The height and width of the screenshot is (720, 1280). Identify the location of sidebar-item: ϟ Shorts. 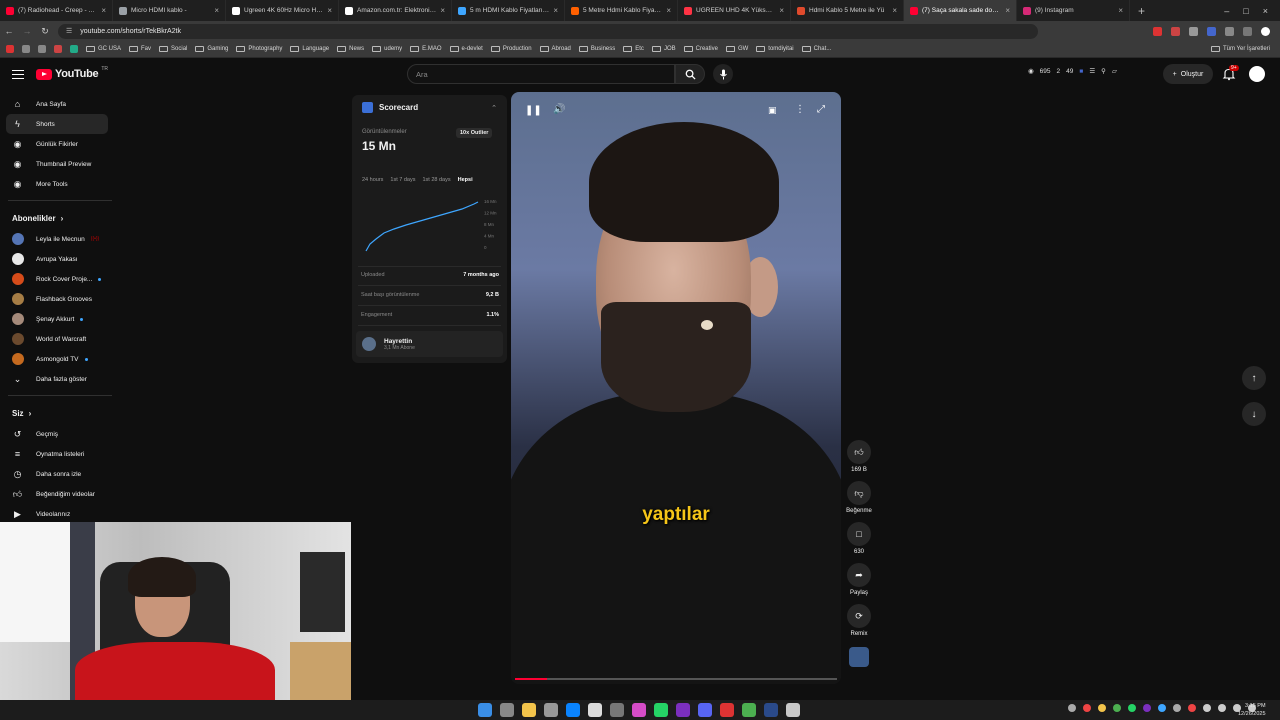
(57, 124).